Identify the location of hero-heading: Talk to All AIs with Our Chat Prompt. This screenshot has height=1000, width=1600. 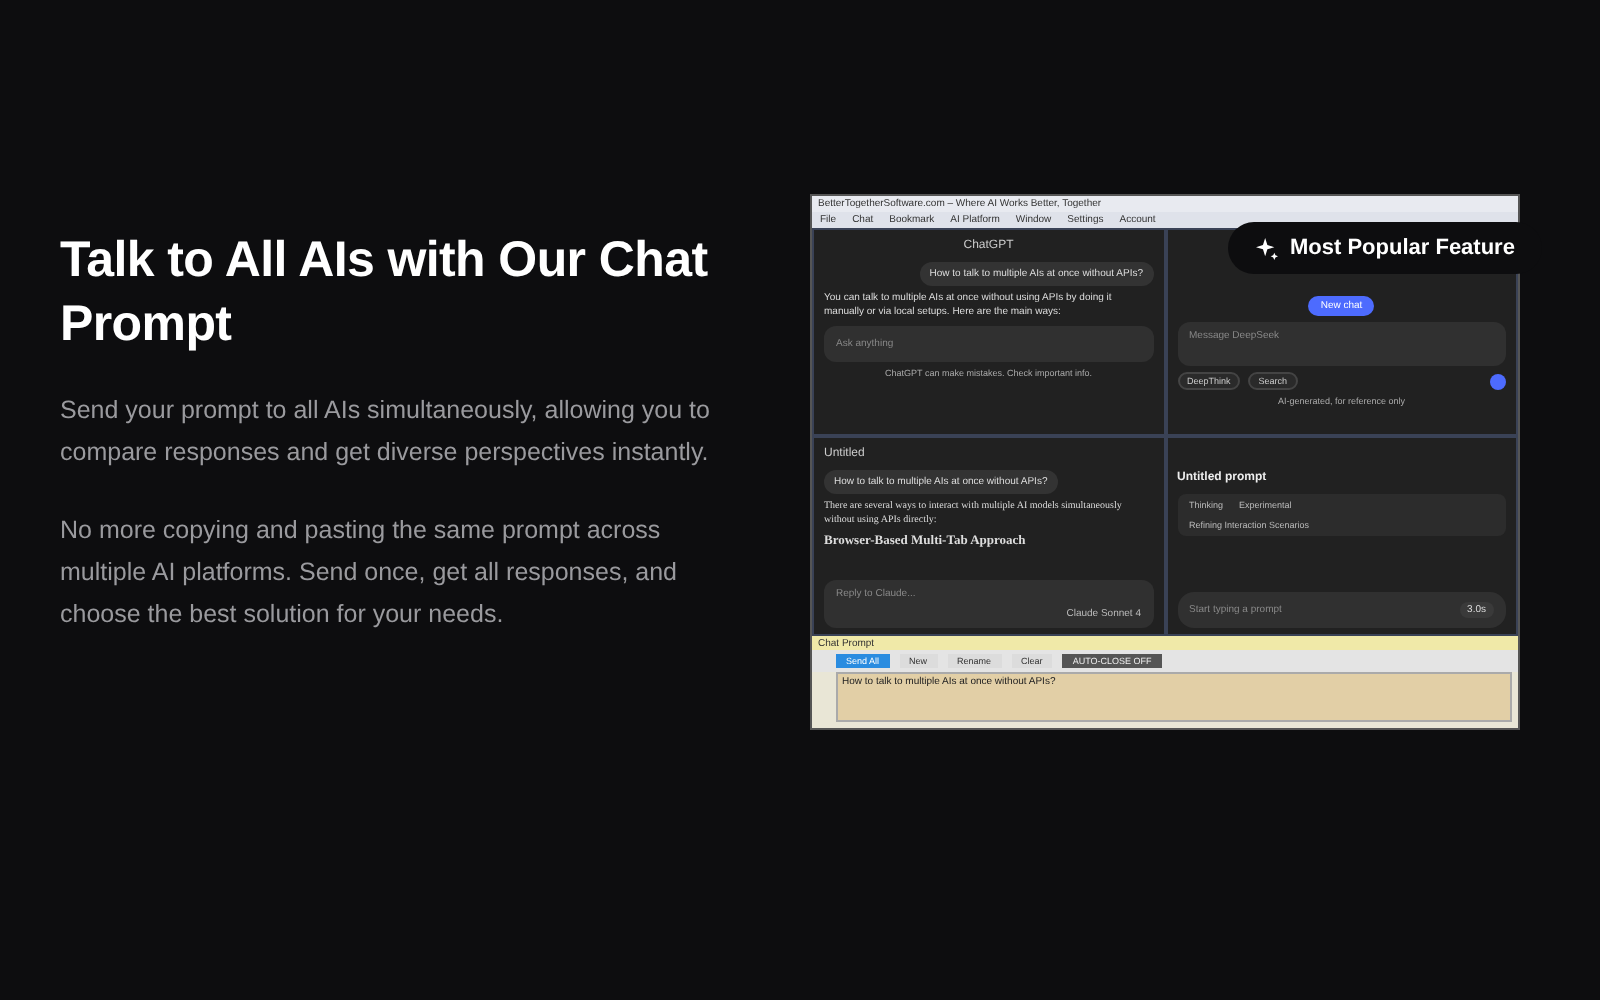
(385, 293).